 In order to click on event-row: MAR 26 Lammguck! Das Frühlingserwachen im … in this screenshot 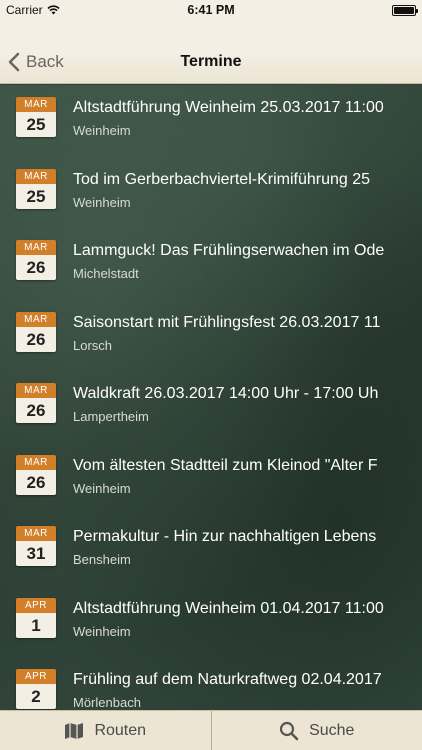, I will do `click(211, 264)`.